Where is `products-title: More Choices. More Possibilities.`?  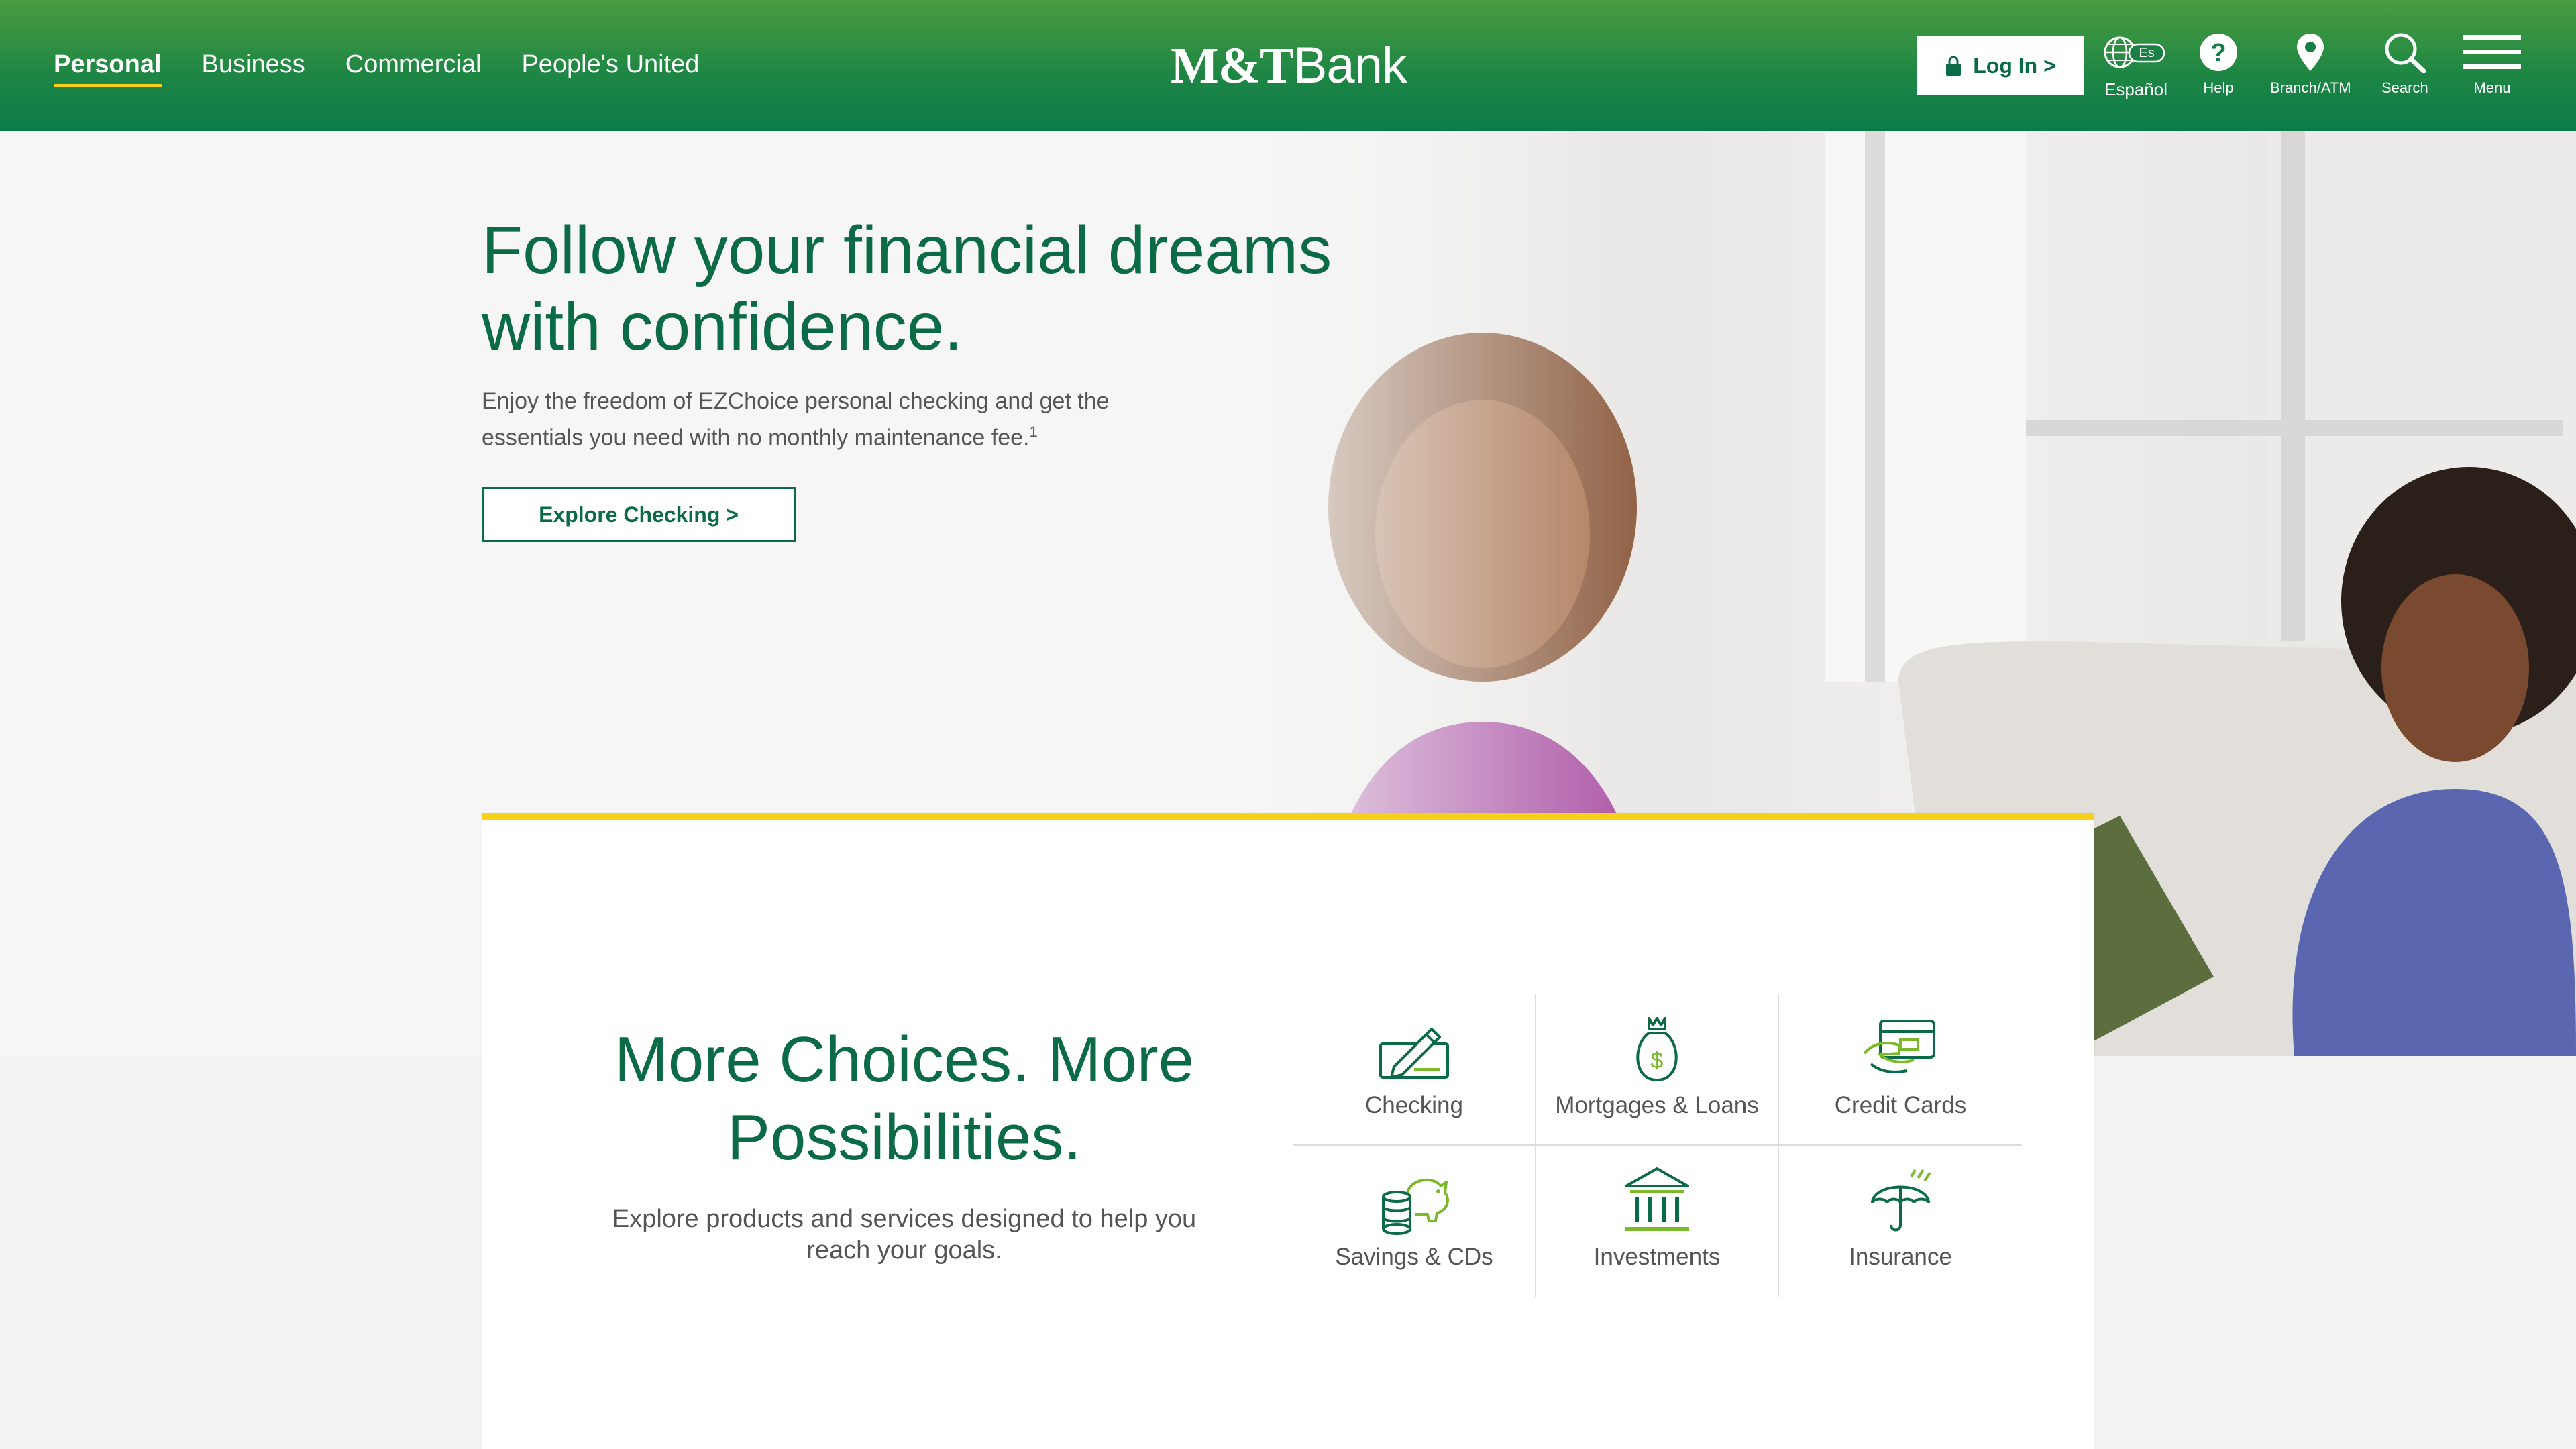
products-title: More Choices. More Possibilities. is located at coordinates (904, 1098).